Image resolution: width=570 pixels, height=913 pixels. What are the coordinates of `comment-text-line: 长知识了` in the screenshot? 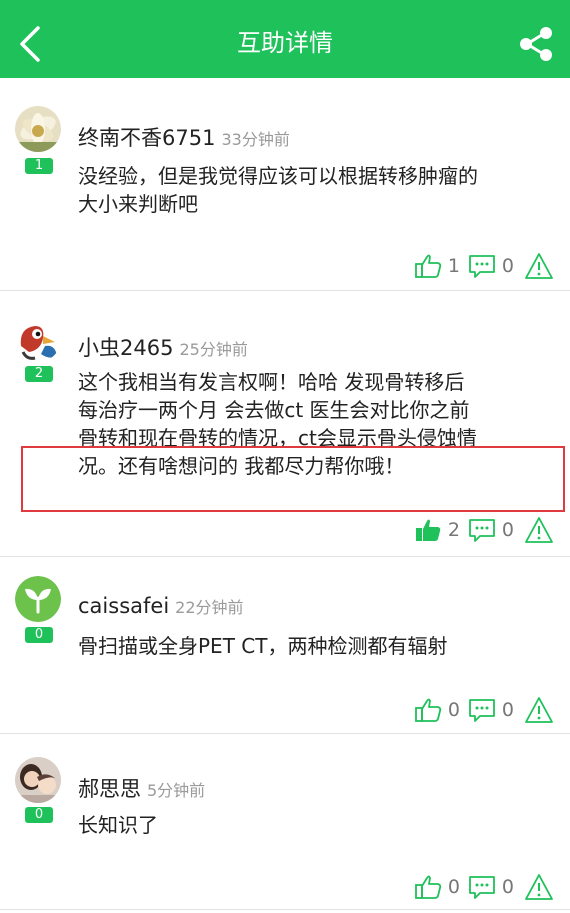 It's located at (118, 825).